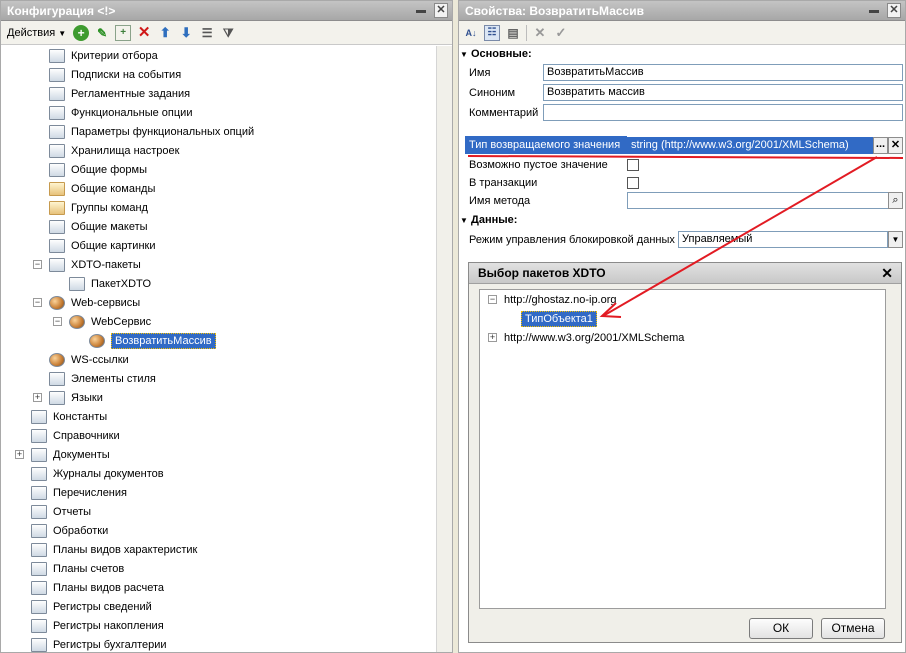  What do you see at coordinates (740, 236) in the screenshot?
I see `annotation-arrow-line` at bounding box center [740, 236].